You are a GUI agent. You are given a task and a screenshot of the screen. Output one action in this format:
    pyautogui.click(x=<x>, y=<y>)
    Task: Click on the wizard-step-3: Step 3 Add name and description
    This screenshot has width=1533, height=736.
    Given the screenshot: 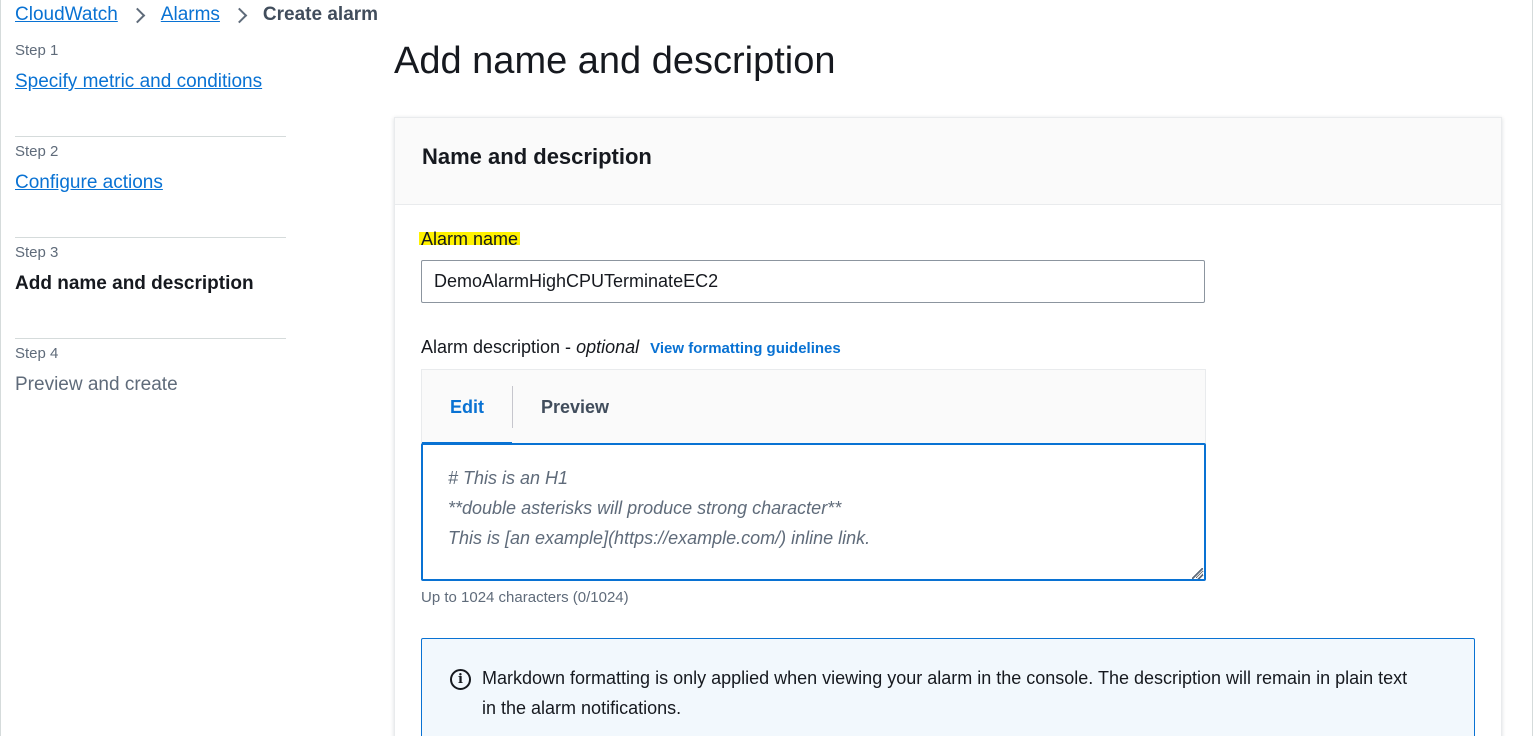 What is the action you would take?
    pyautogui.click(x=150, y=288)
    